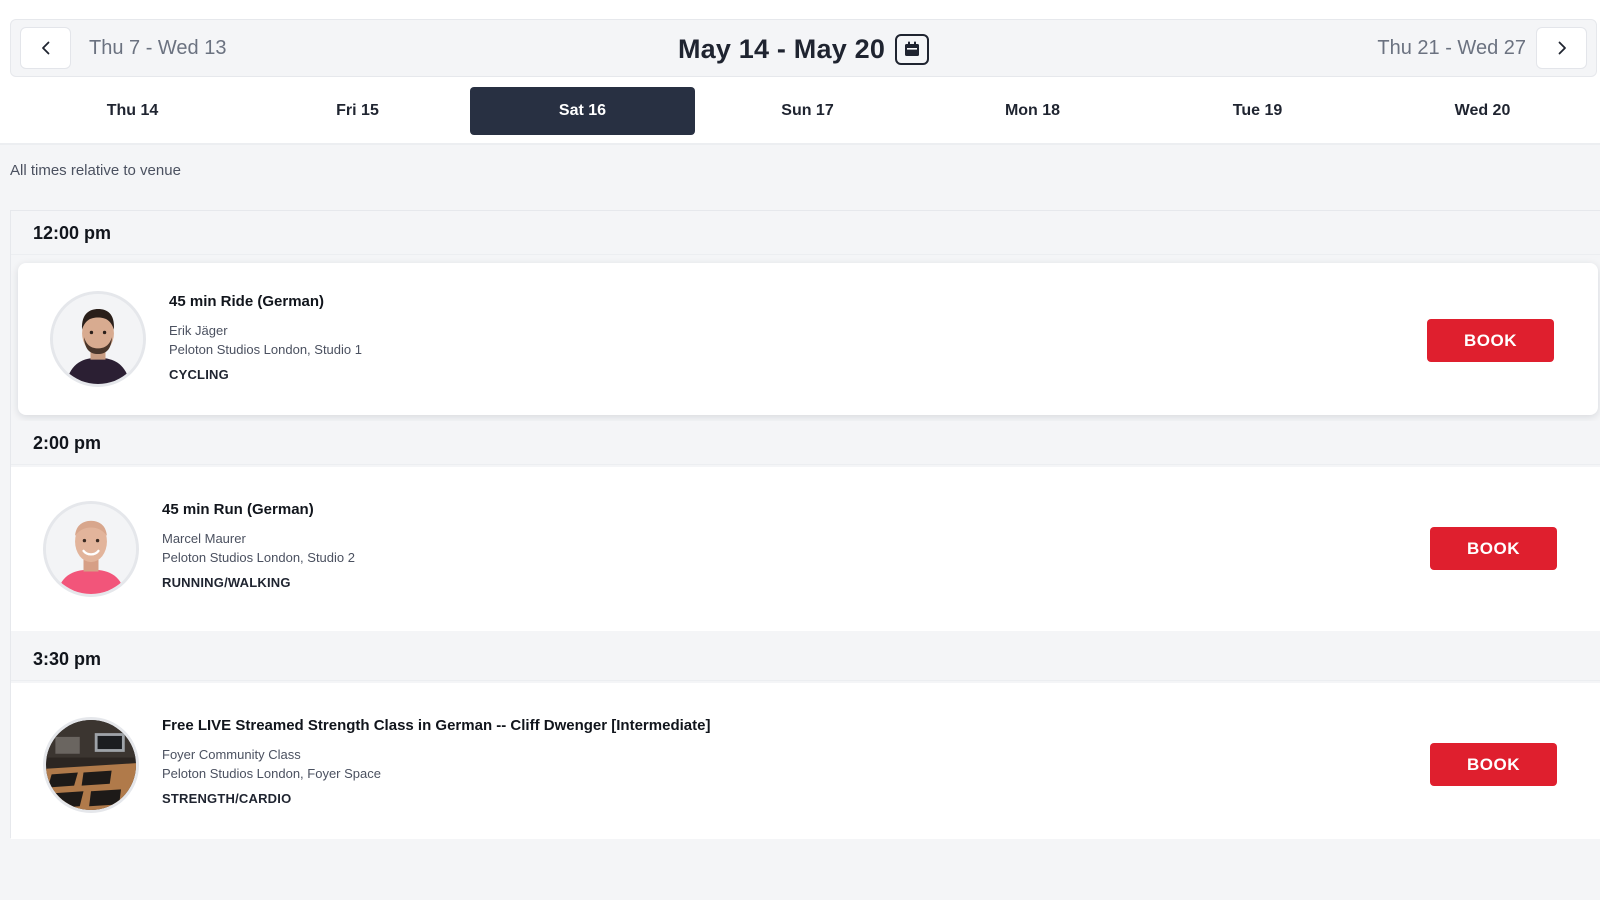 Image resolution: width=1600 pixels, height=900 pixels. What do you see at coordinates (1482, 111) in the screenshot?
I see `day-tab-wed-20: Wed 20` at bounding box center [1482, 111].